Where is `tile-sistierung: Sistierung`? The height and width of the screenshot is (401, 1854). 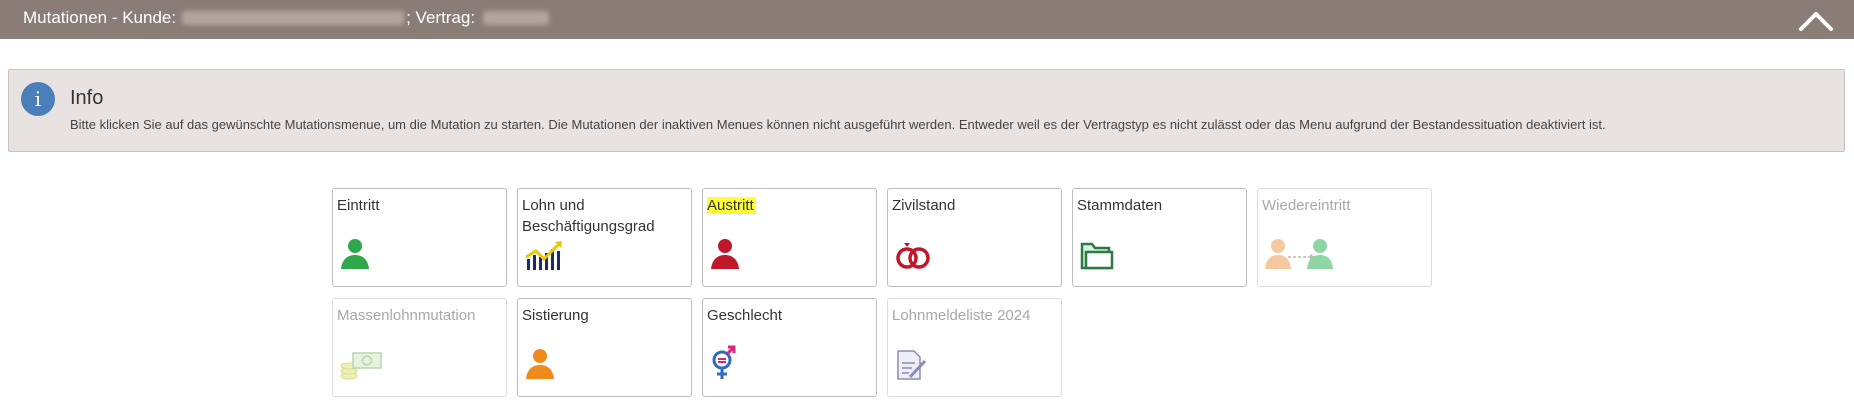
tile-sistierung: Sistierung is located at coordinates (604, 347).